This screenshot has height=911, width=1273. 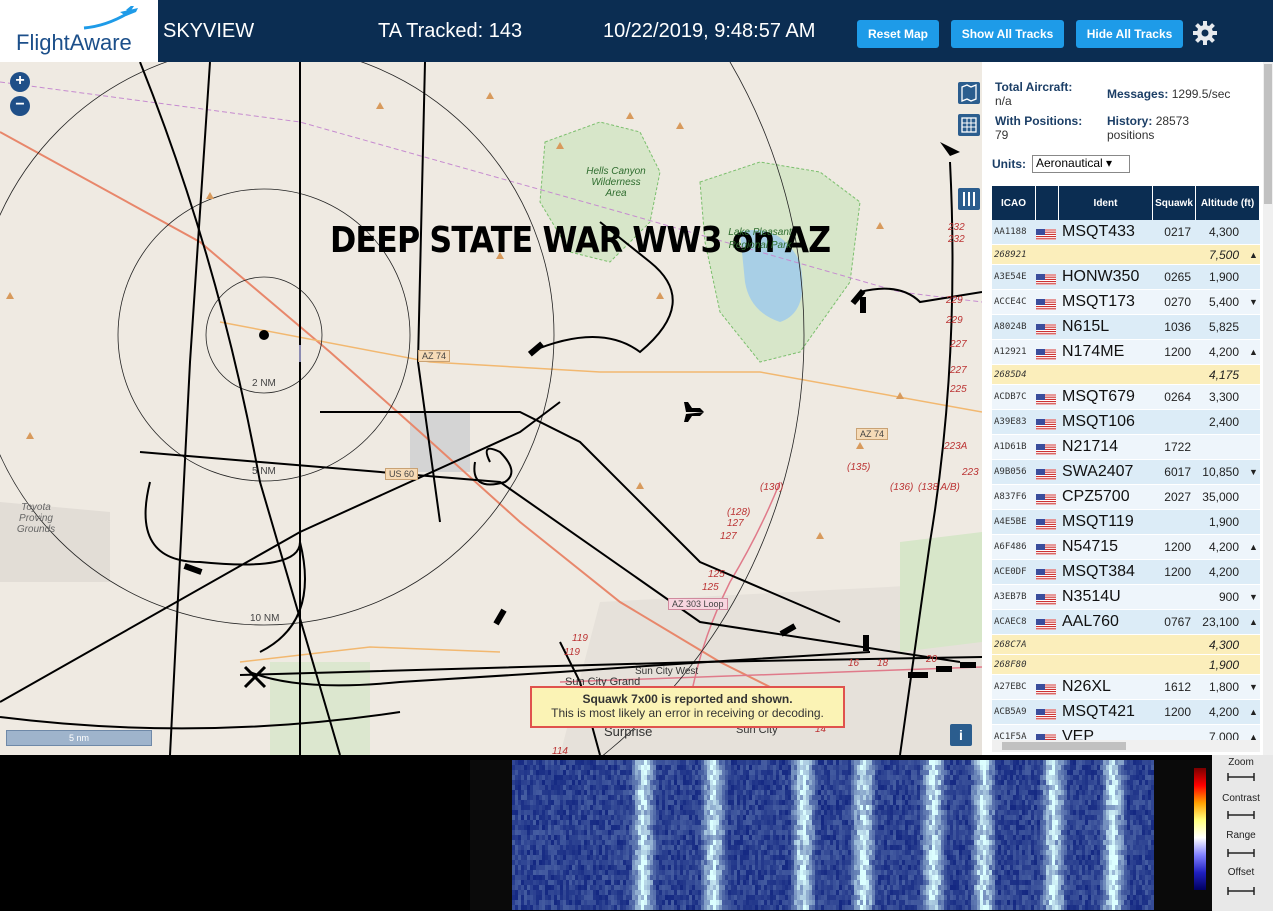 I want to click on route-number: 127, so click(x=728, y=536).